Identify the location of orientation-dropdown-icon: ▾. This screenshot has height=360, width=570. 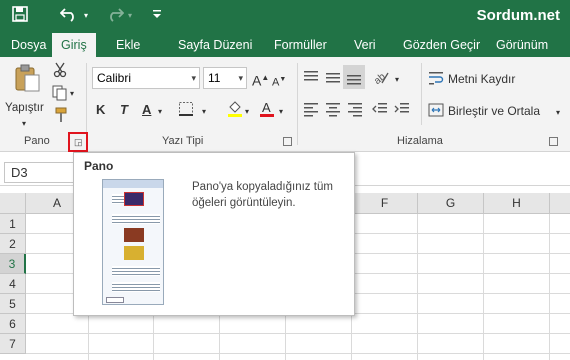
(397, 80).